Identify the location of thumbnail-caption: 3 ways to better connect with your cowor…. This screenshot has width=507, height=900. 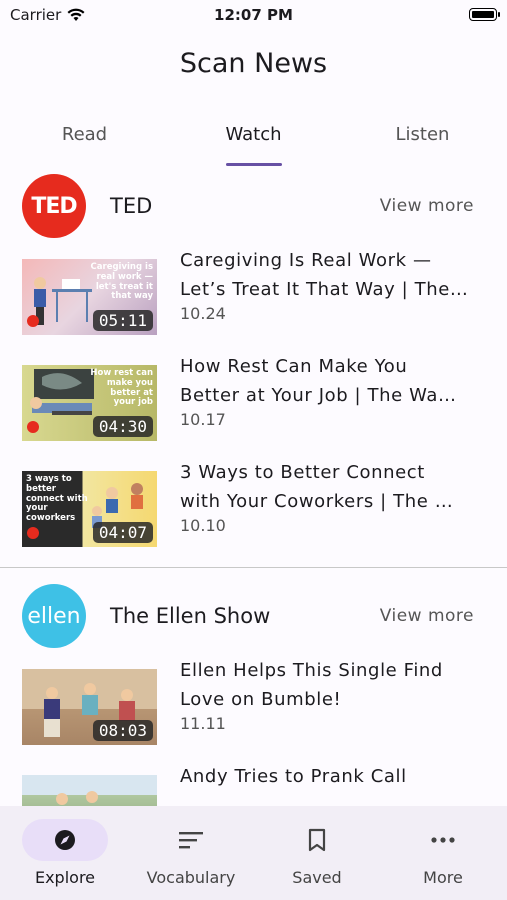
(57, 499).